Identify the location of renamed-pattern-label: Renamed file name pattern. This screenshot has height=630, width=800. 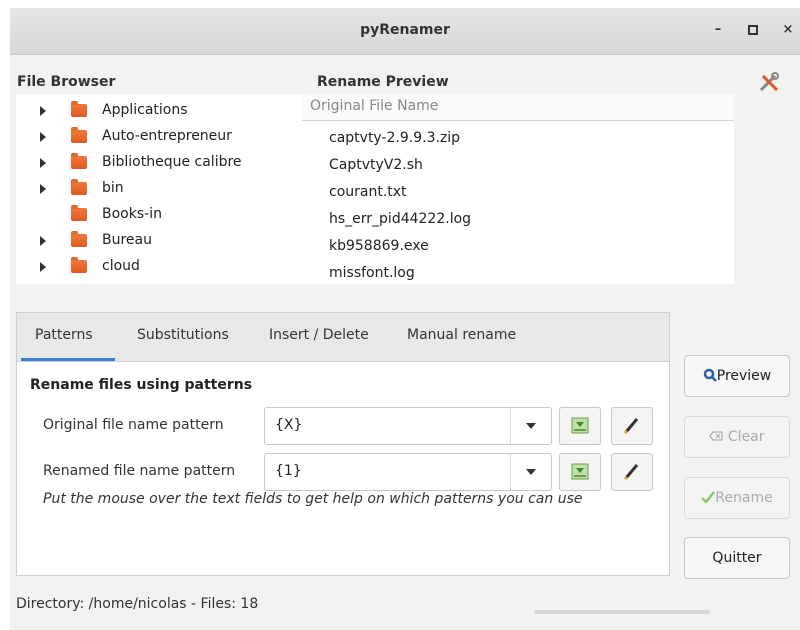
(139, 471).